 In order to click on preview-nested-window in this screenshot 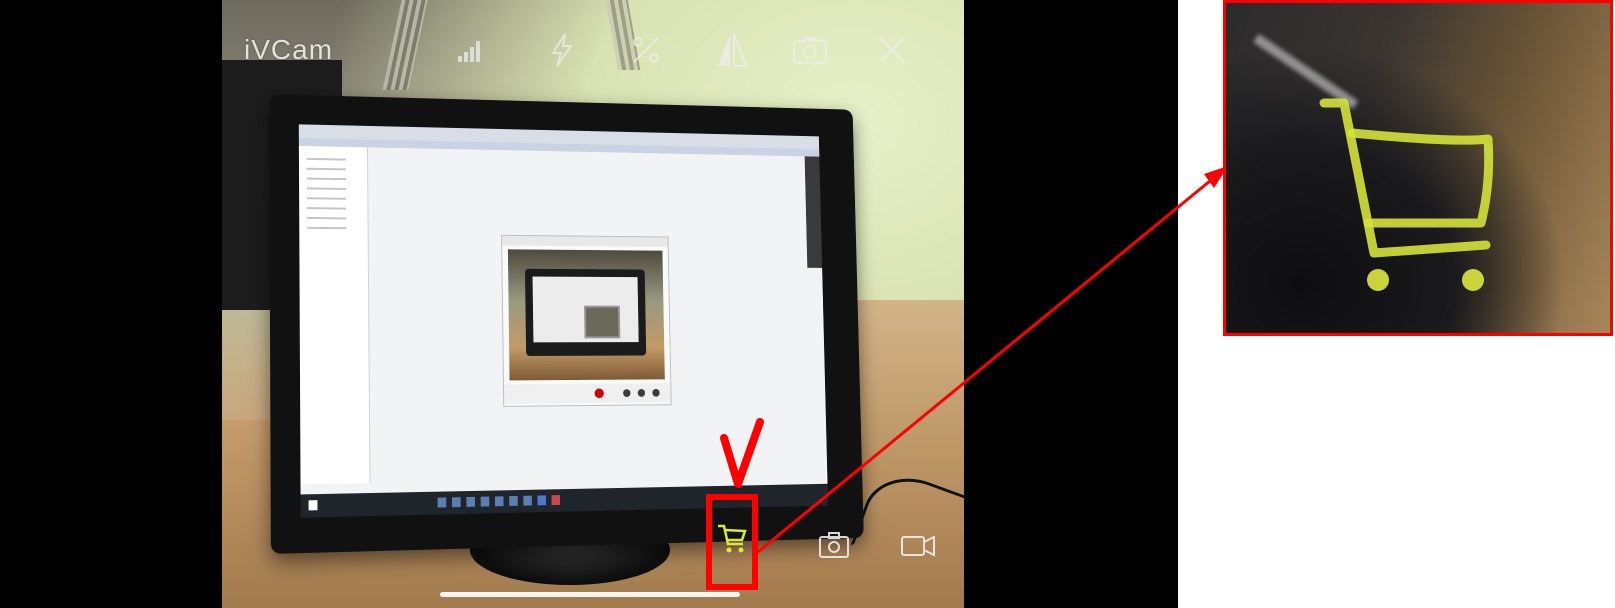, I will do `click(602, 322)`.